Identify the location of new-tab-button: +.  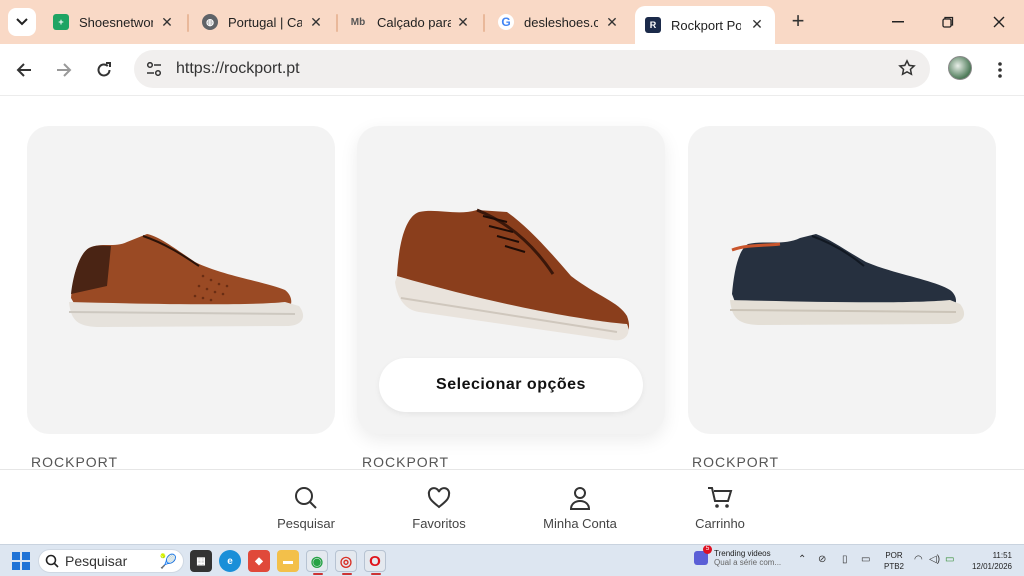
(798, 21).